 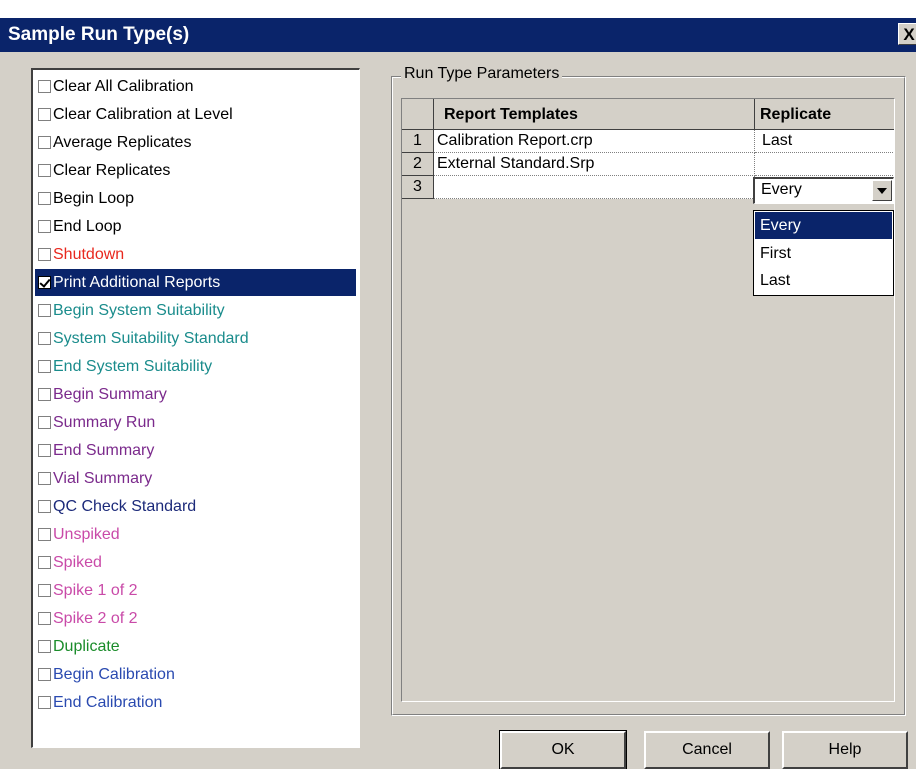 I want to click on column-header-report-templates: Report Templates, so click(x=594, y=114).